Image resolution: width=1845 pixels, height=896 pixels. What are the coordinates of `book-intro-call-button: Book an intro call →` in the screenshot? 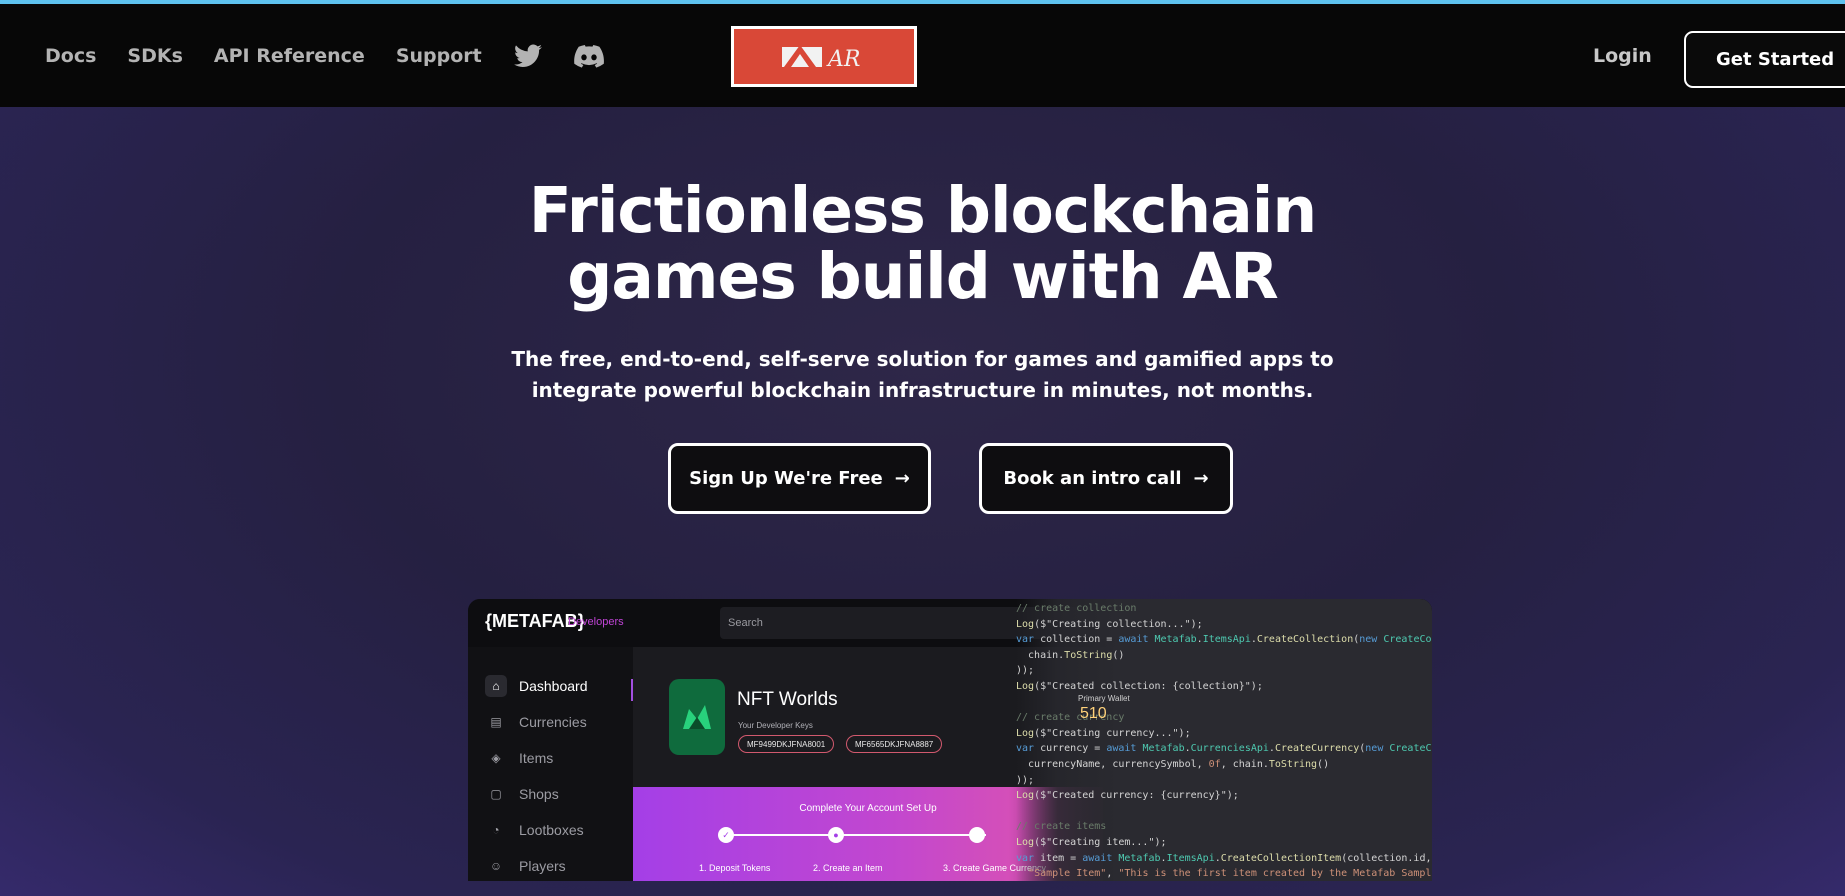 It's located at (1106, 478).